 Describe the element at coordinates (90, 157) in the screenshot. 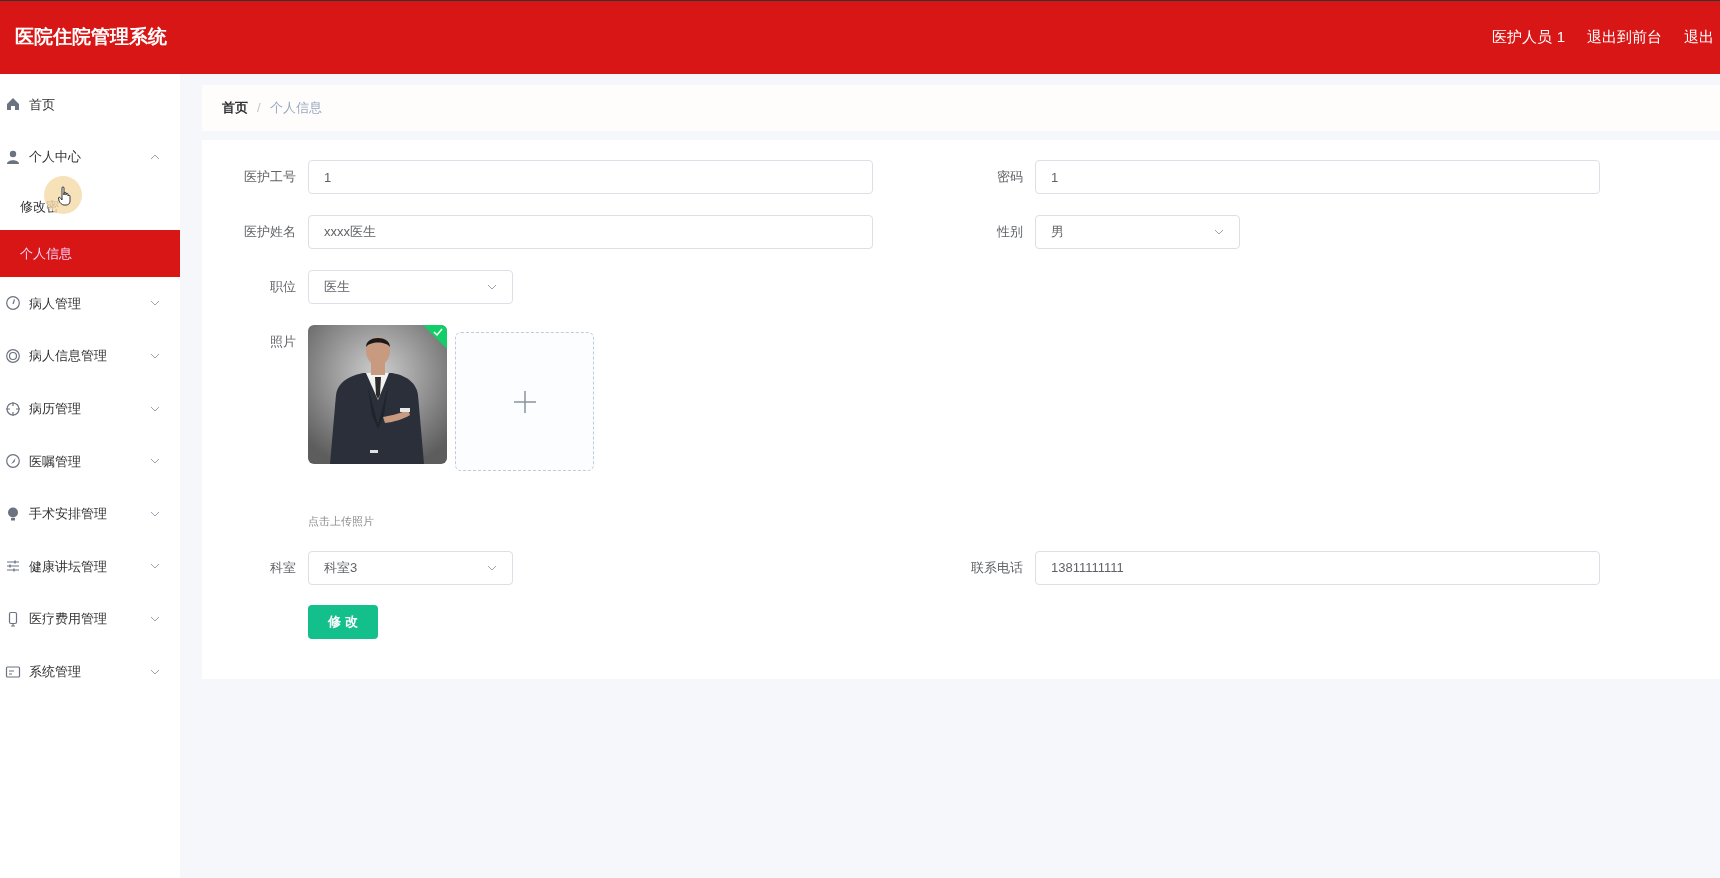

I see `menu-item: 个人中心` at that location.